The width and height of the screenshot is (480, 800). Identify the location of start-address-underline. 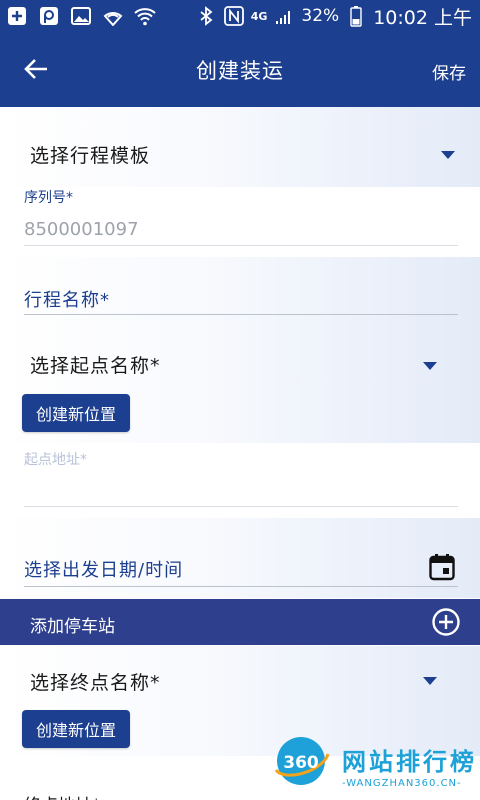
(241, 506).